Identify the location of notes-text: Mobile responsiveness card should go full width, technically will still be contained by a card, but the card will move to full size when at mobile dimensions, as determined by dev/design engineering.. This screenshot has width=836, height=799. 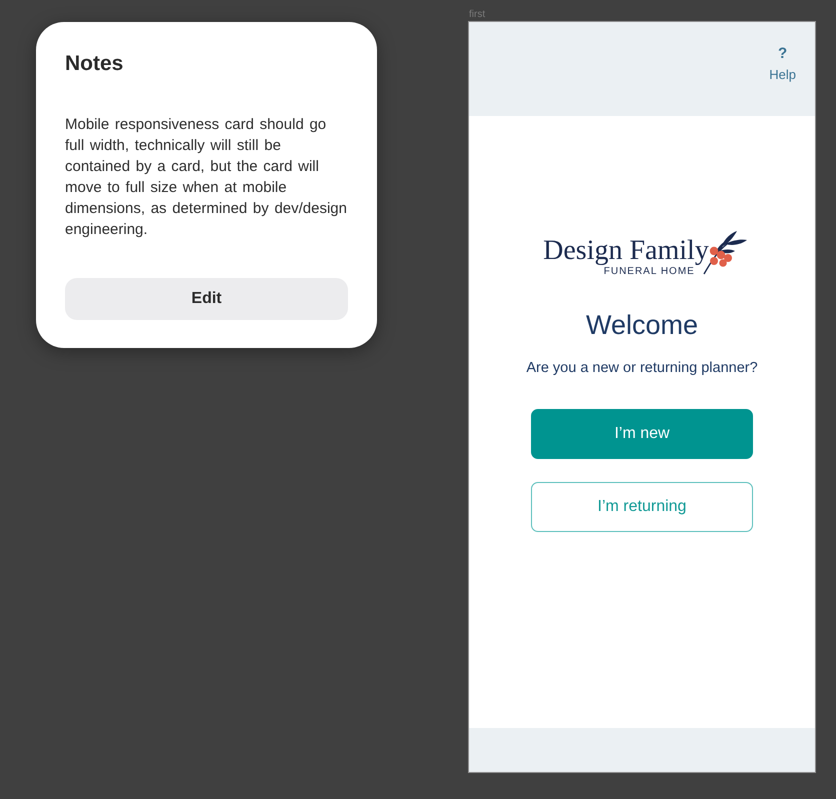
(206, 177).